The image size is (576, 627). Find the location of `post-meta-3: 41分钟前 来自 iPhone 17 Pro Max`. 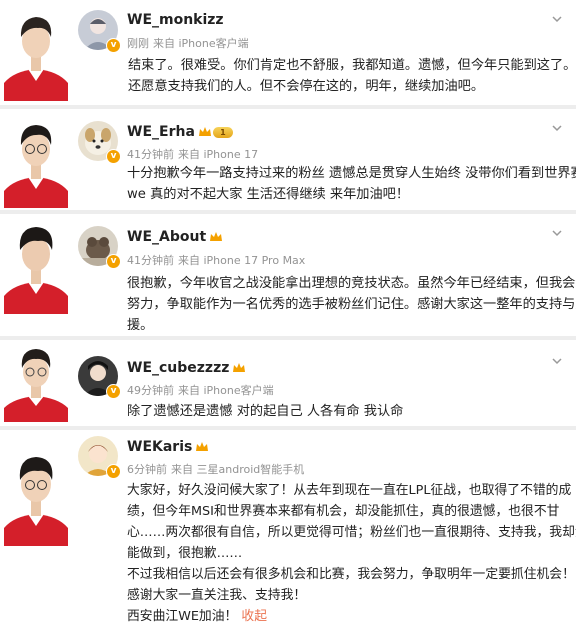

post-meta-3: 41分钟前 来自 iPhone 17 Pro Max is located at coordinates (216, 260).